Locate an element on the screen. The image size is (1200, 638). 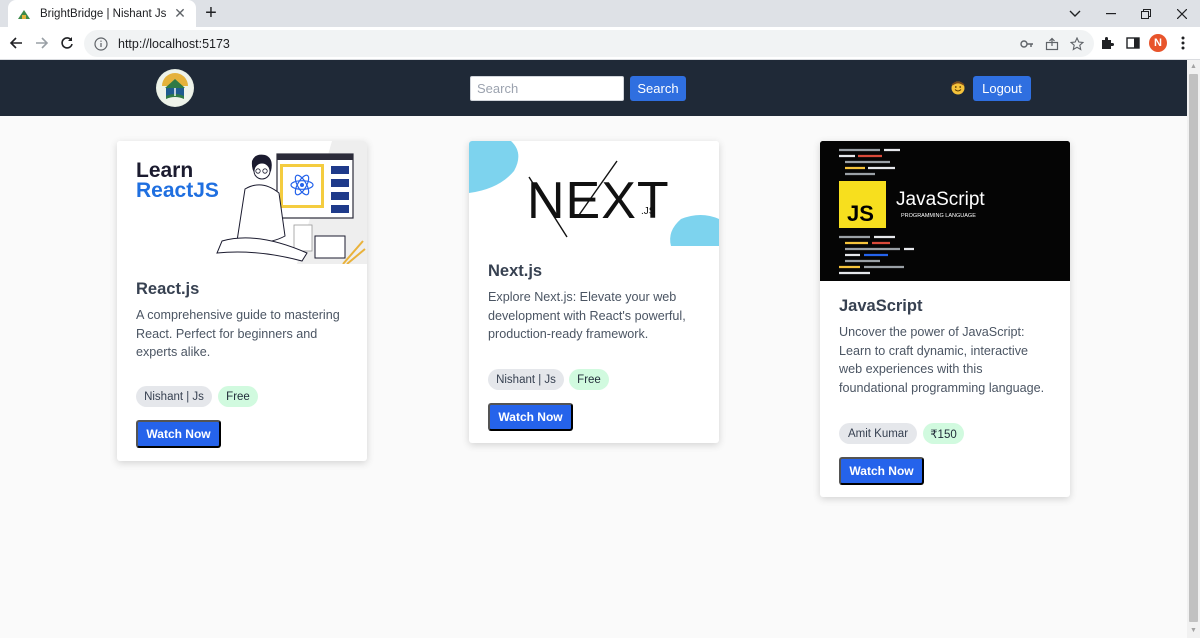
thumb-js-logo-text: JS is located at coordinates (860, 213).